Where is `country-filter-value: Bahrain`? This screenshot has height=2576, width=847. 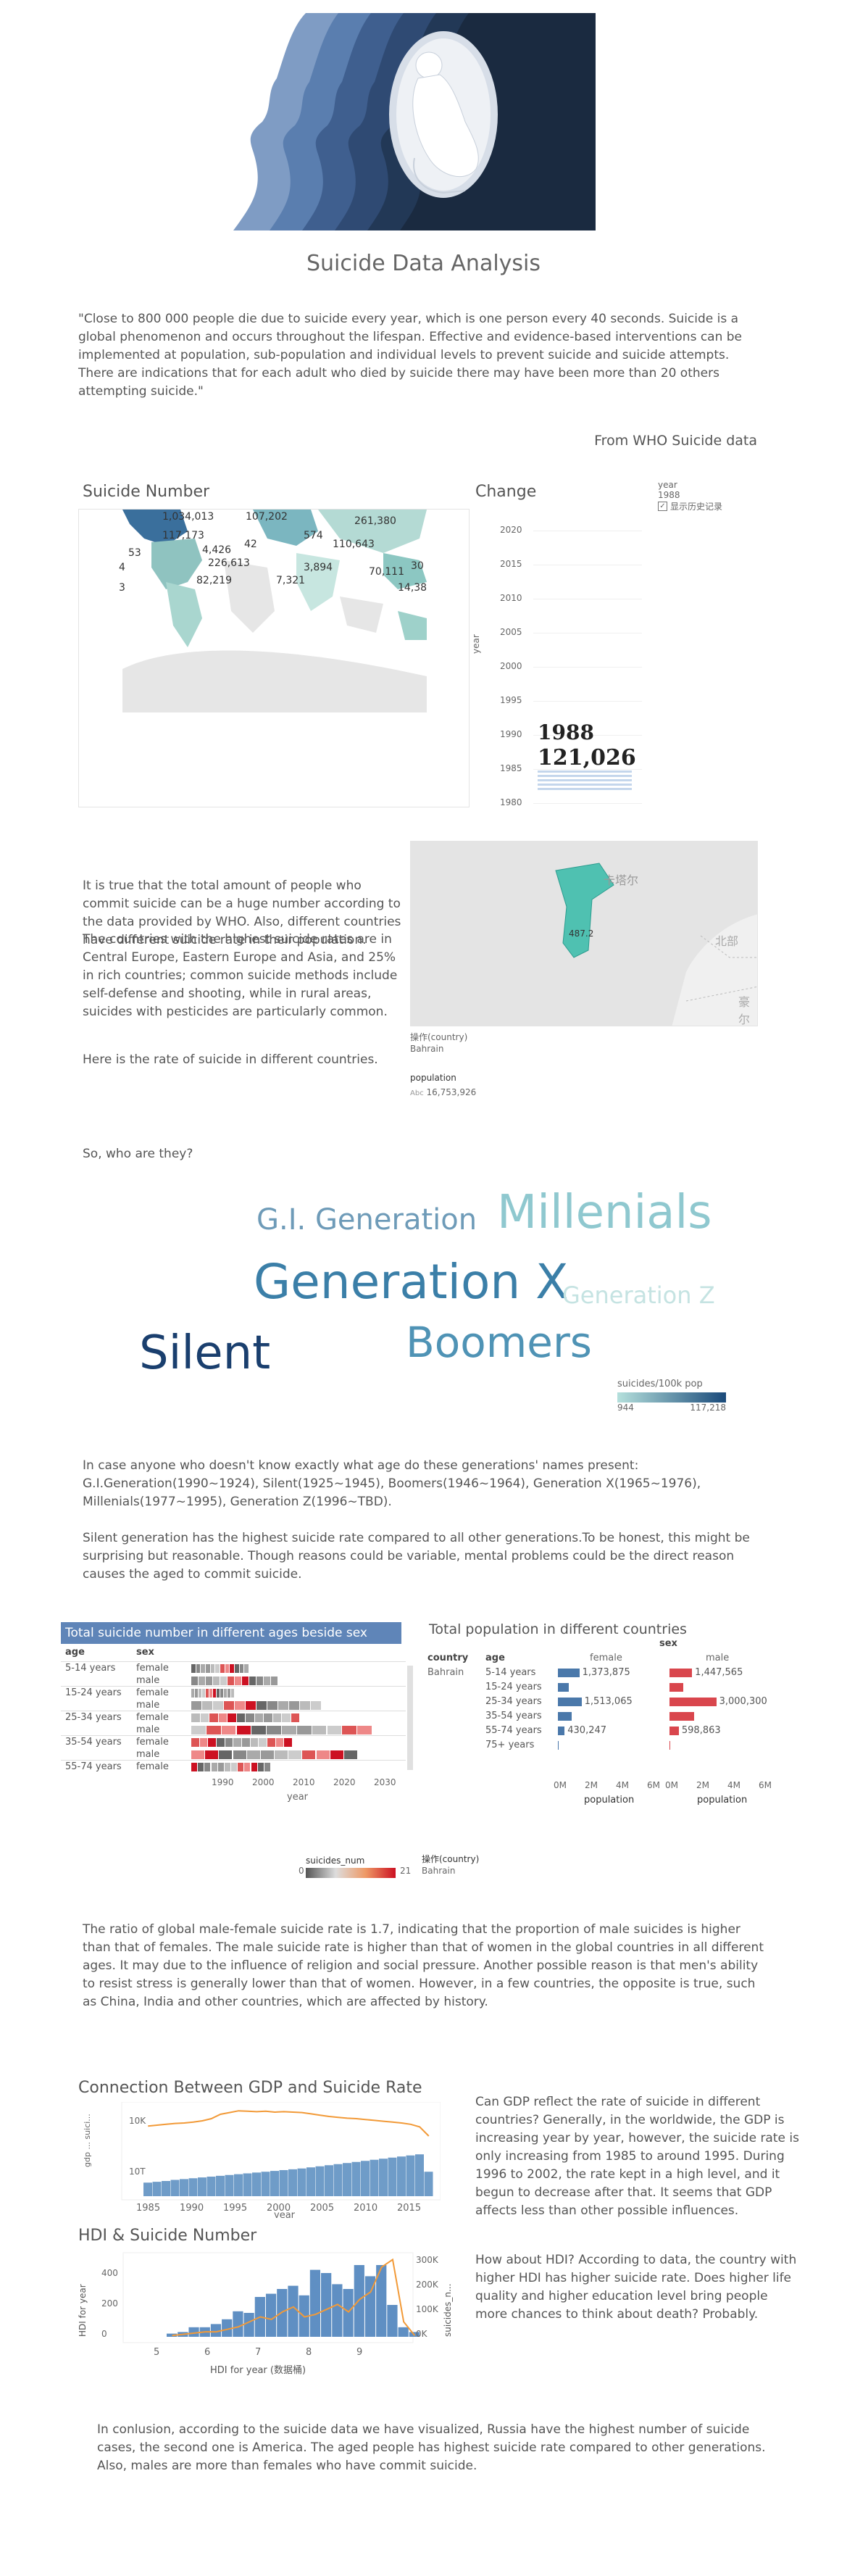
country-filter-value: Bahrain is located at coordinates (427, 1049).